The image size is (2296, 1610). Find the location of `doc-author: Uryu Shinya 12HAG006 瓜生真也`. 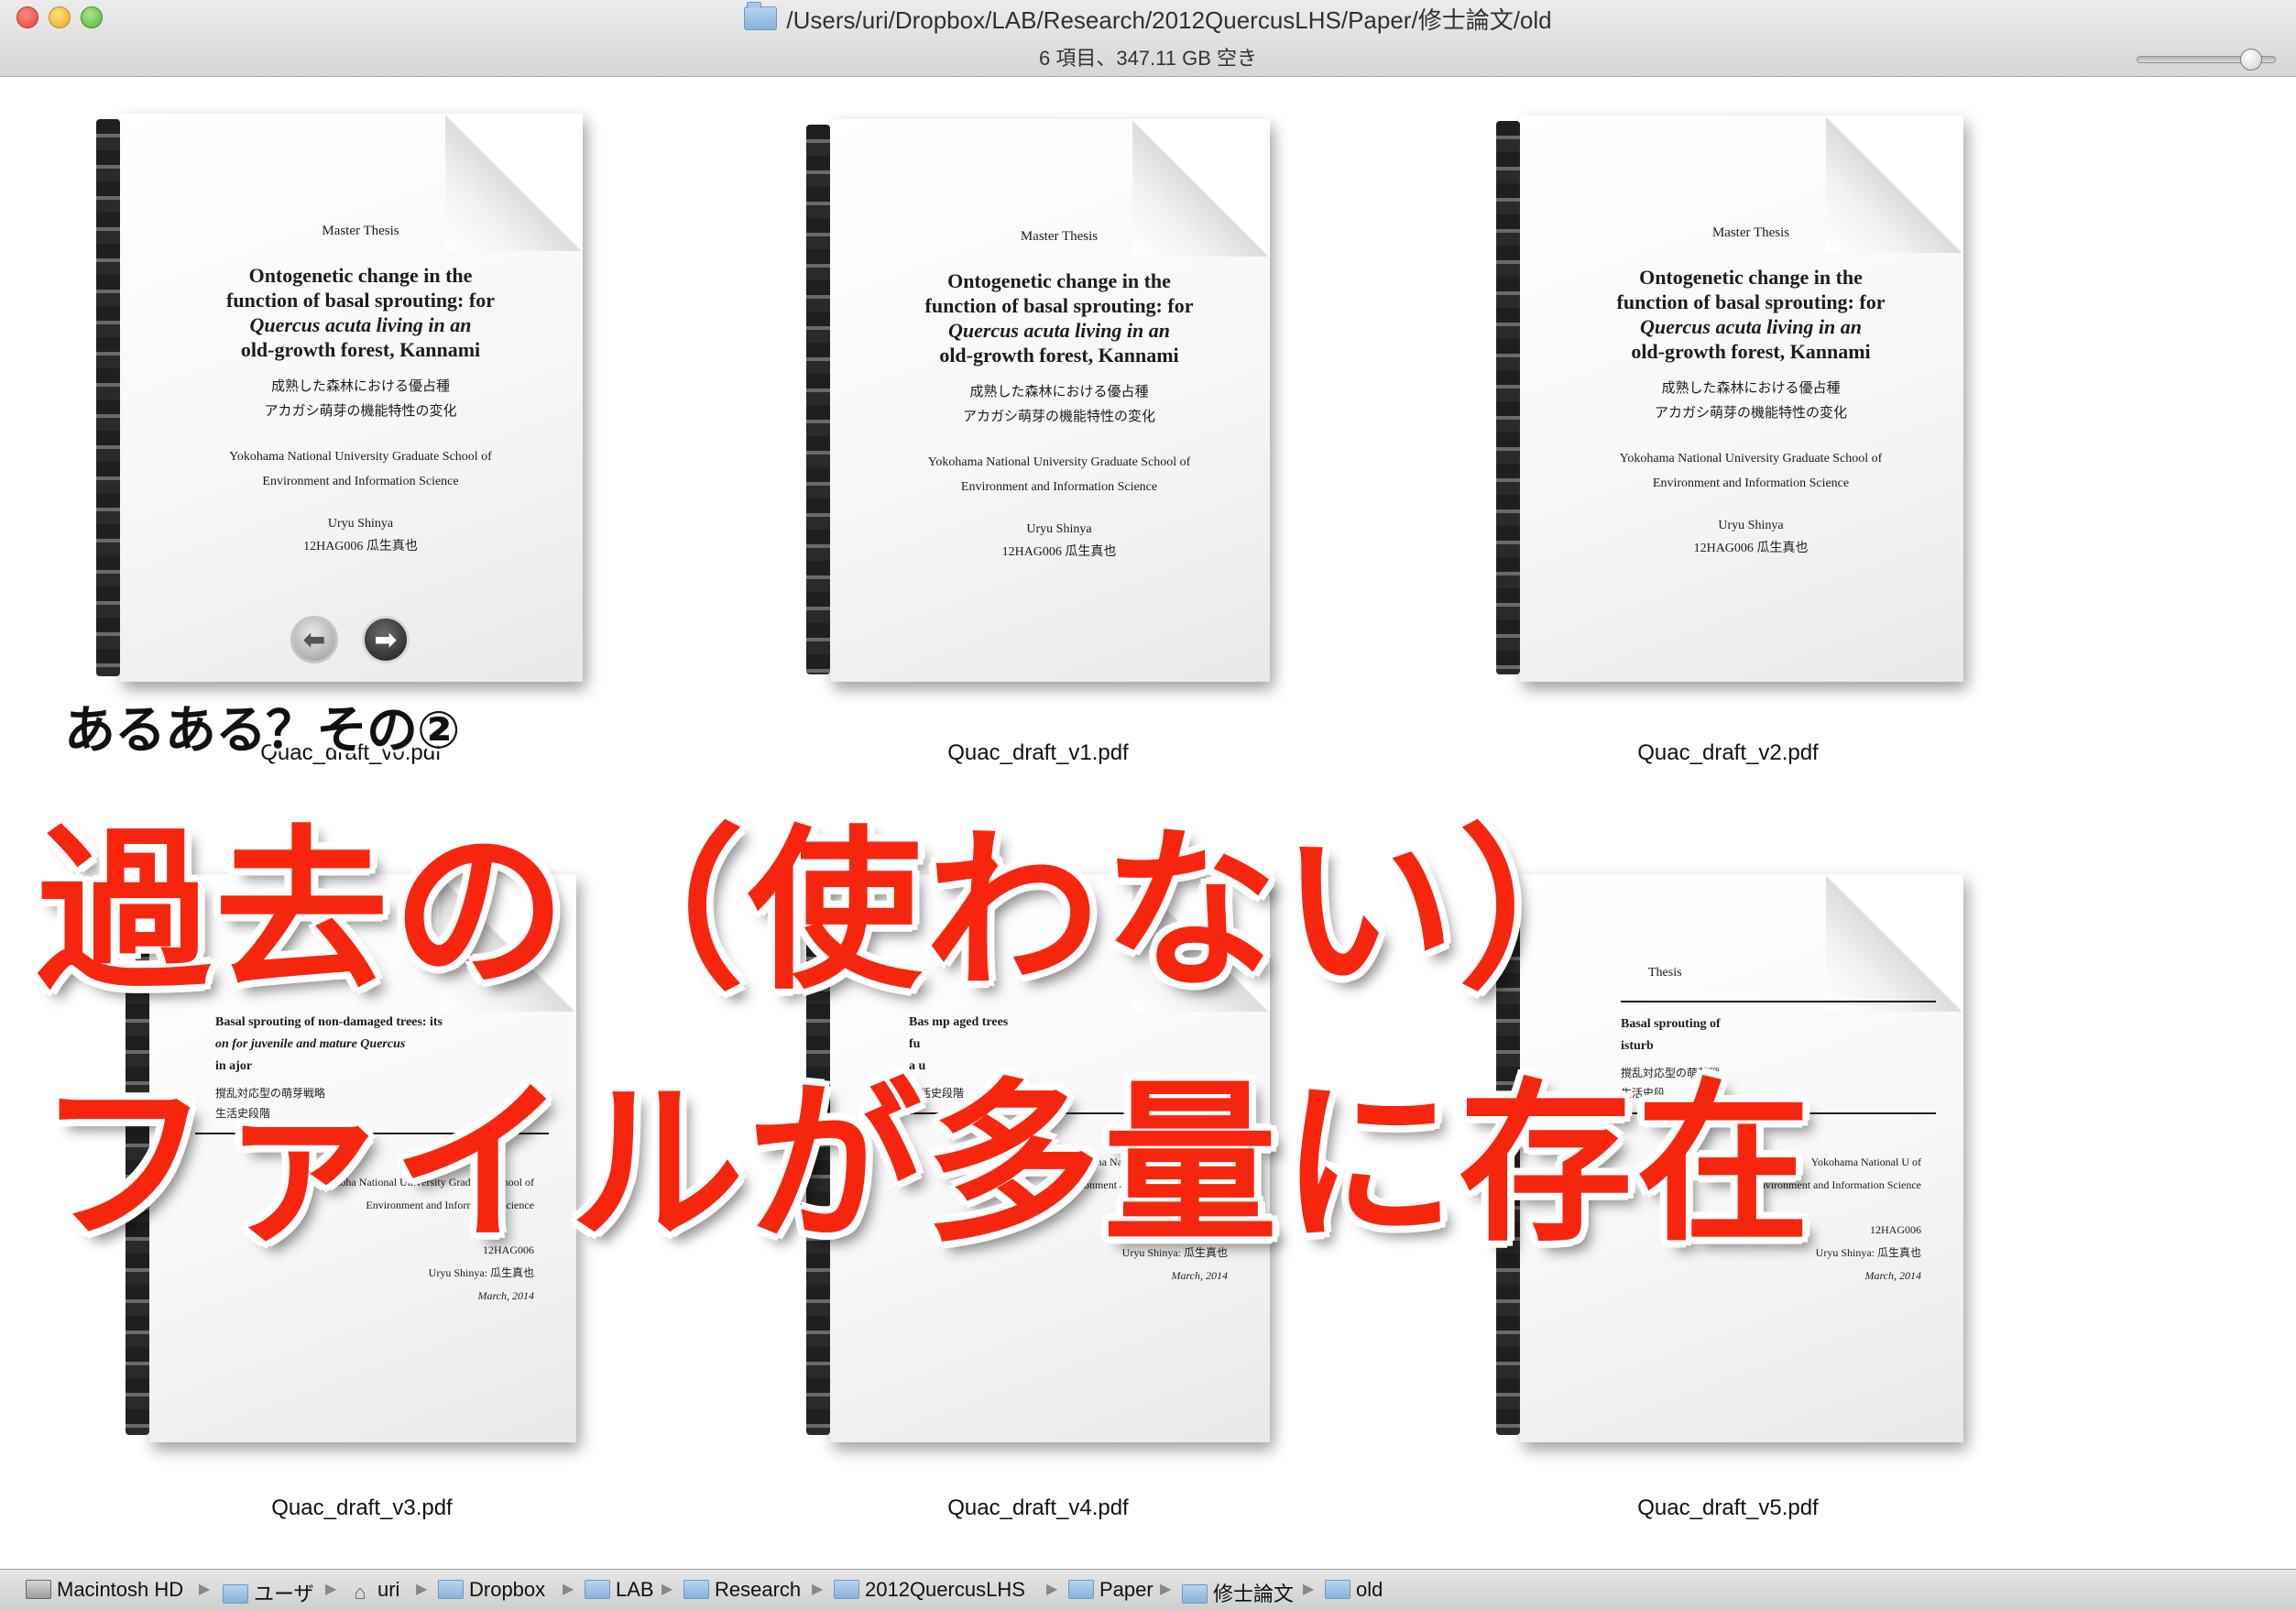

doc-author: Uryu Shinya 12HAG006 瓜生真也 is located at coordinates (361, 535).